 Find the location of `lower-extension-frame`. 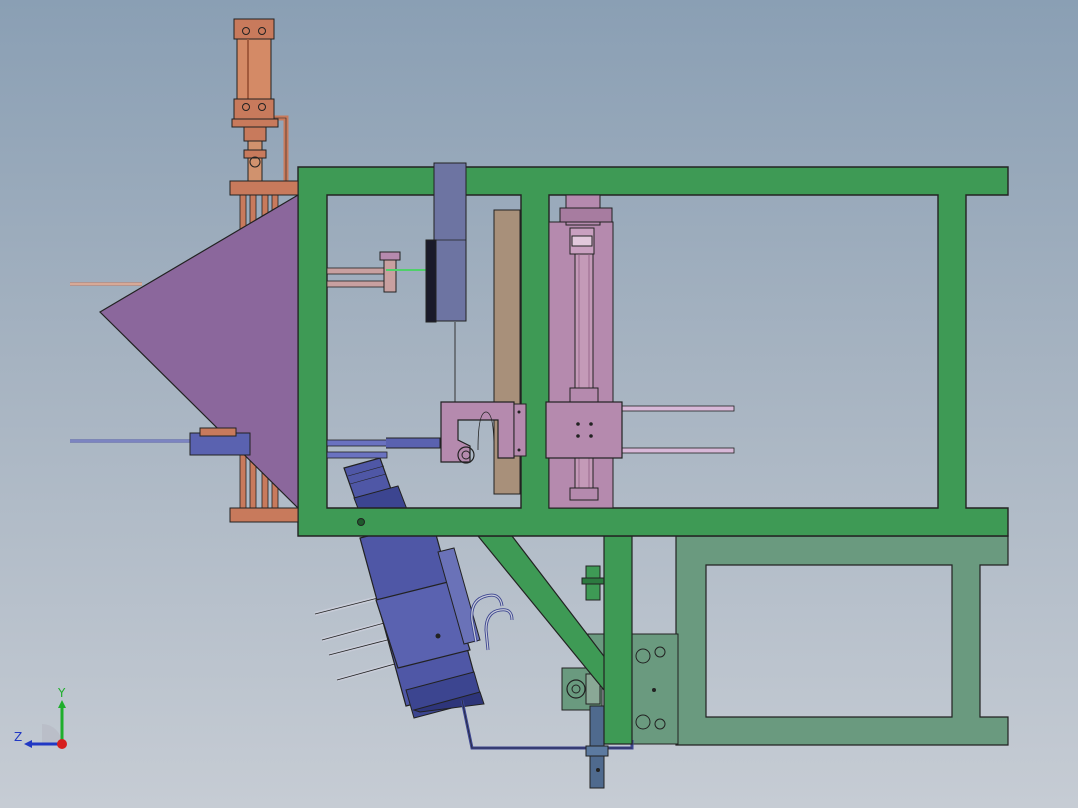

lower-extension-frame is located at coordinates (842, 640).